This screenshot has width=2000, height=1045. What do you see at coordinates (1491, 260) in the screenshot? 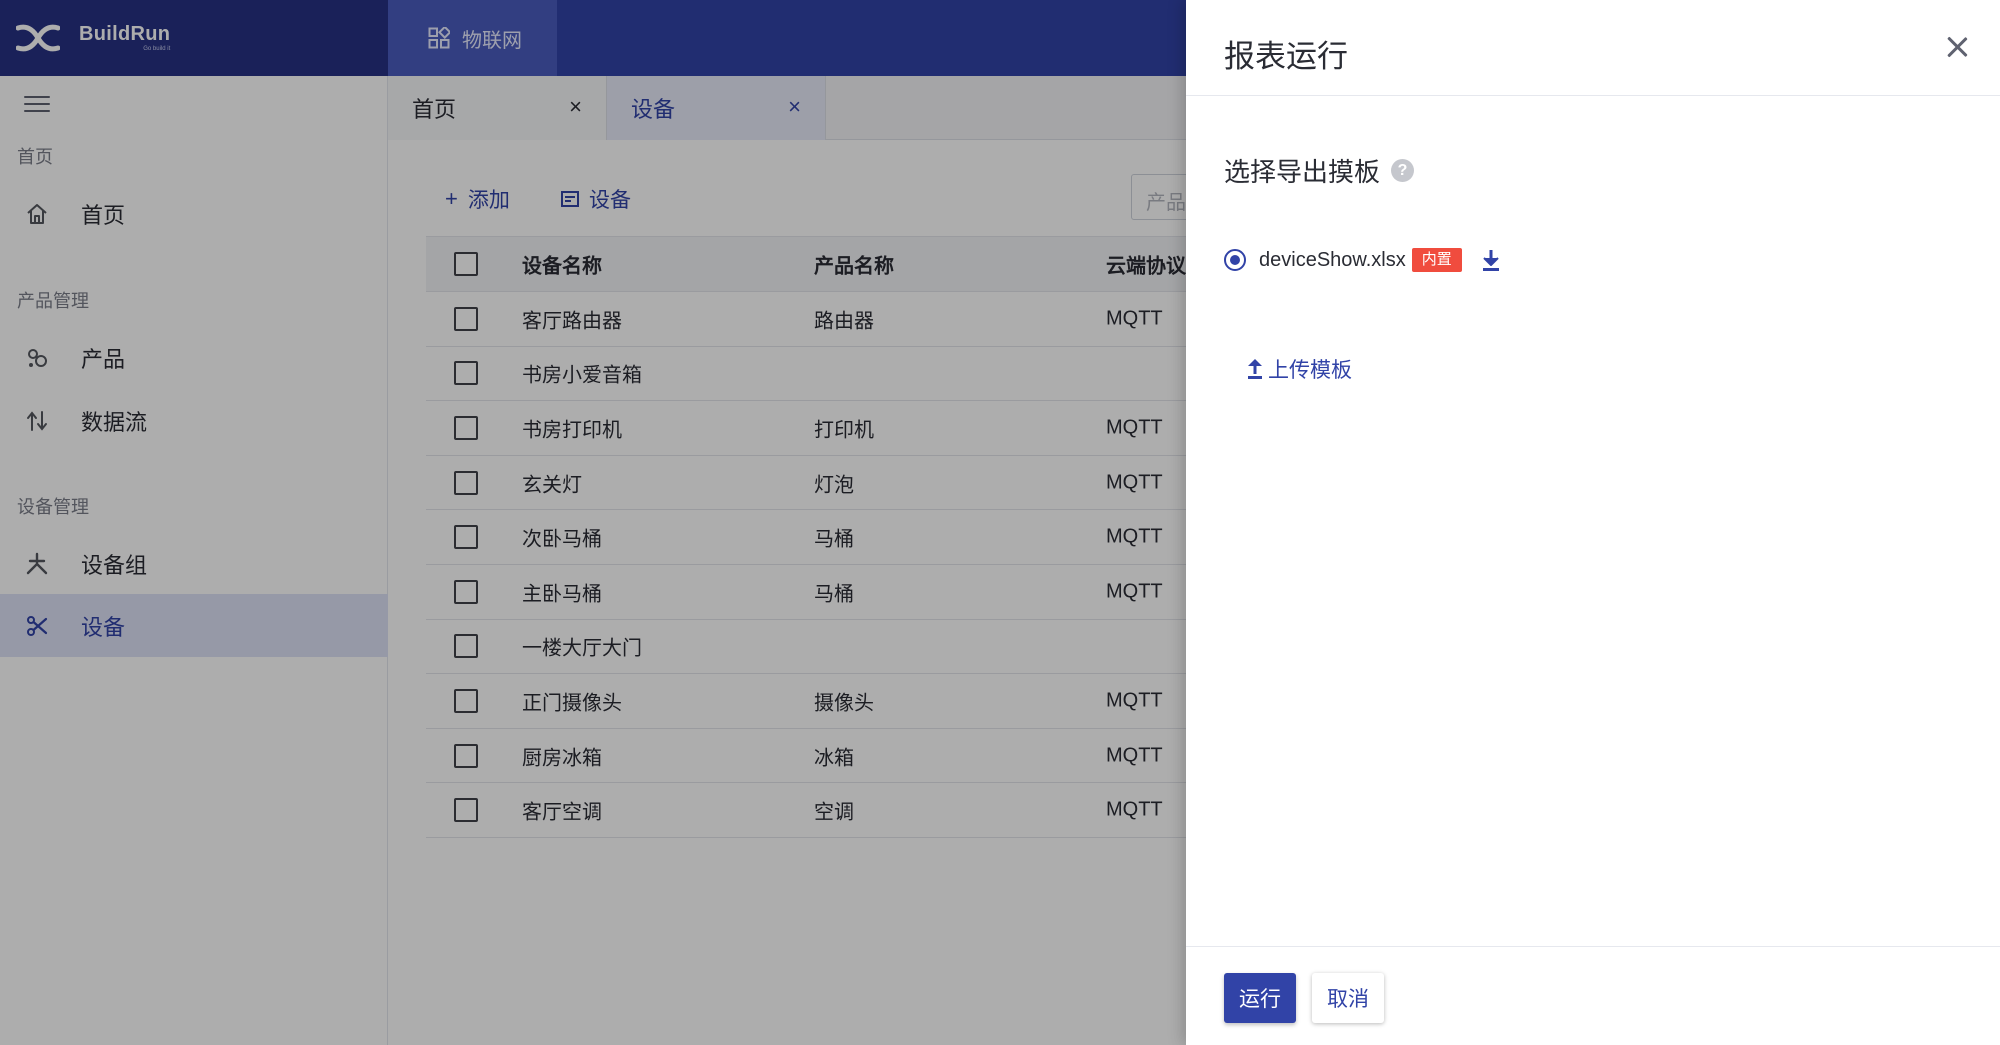
I see `download-icon` at bounding box center [1491, 260].